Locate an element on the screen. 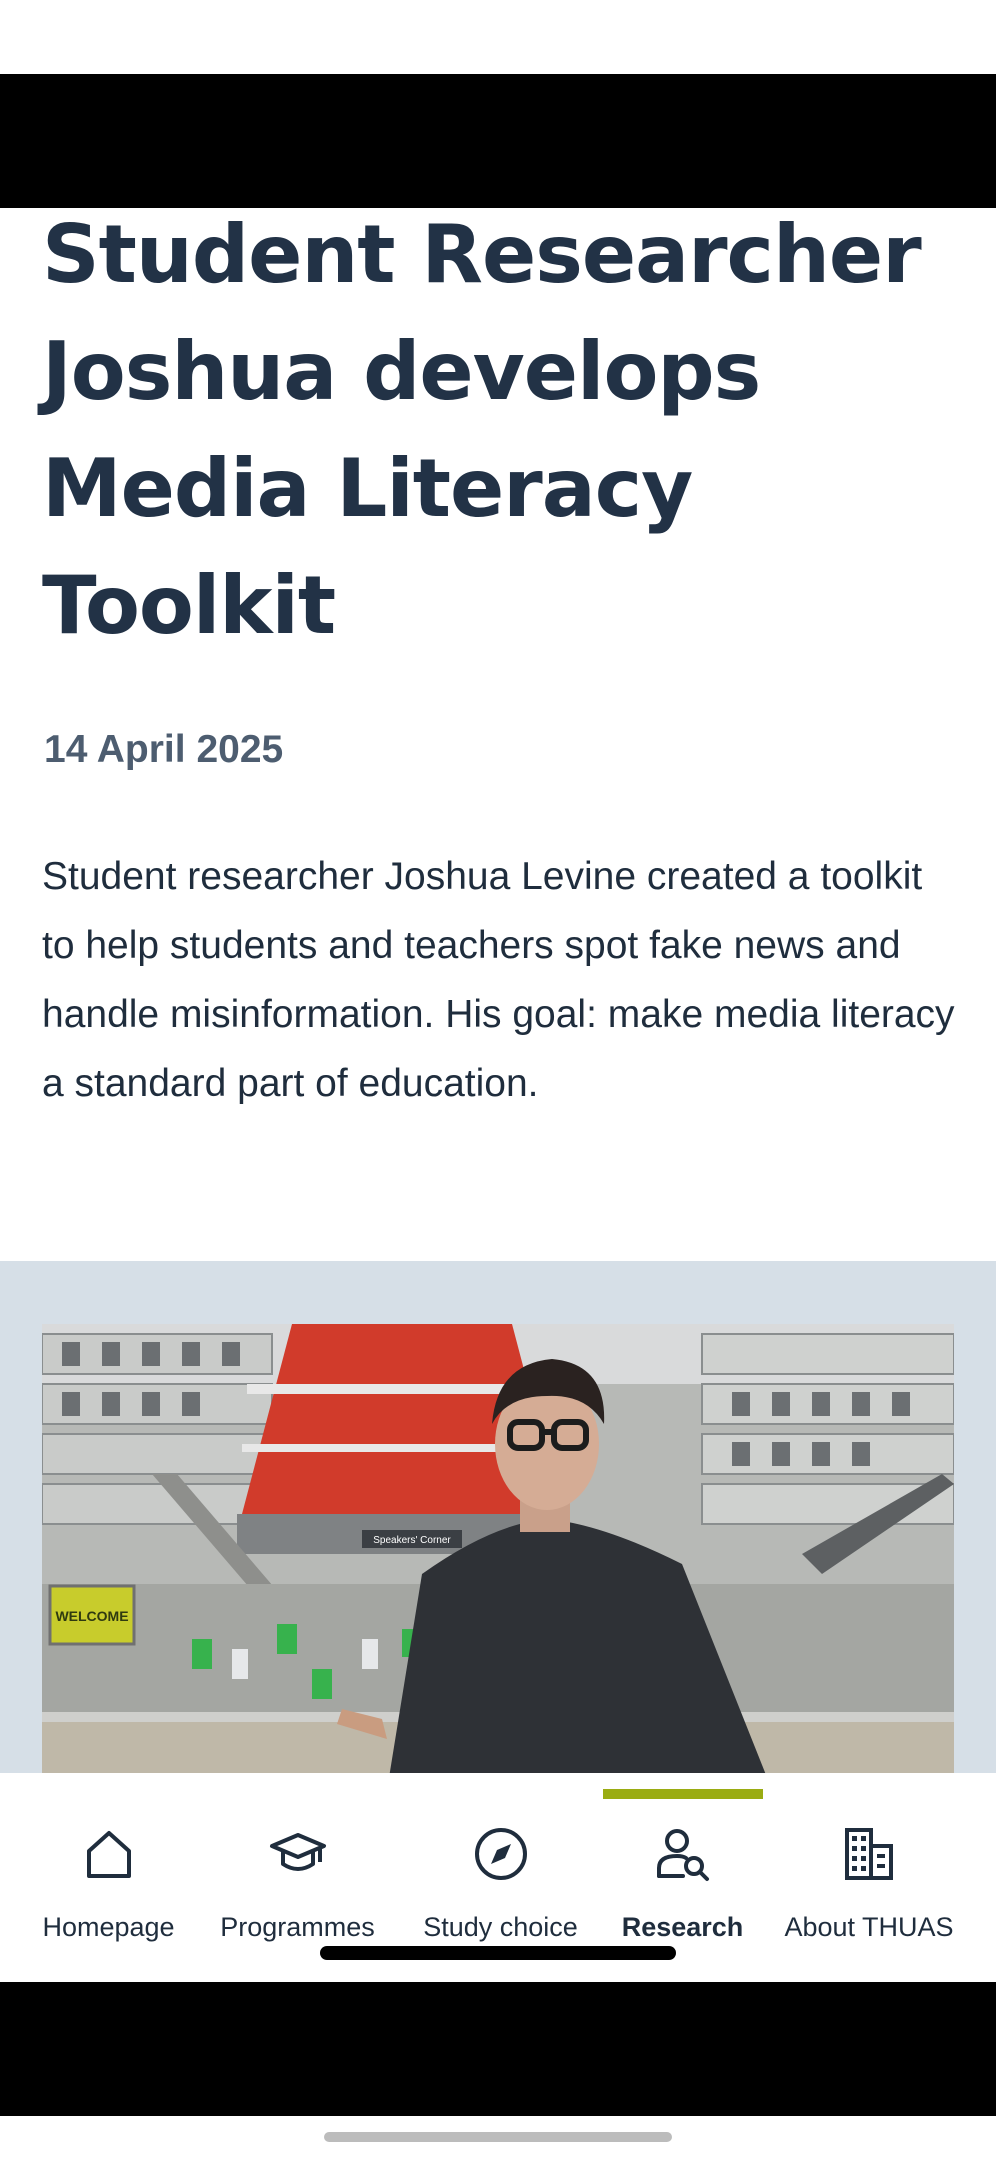 Image resolution: width=996 pixels, height=2160 pixels. tab-label: Study choice is located at coordinates (500, 1927).